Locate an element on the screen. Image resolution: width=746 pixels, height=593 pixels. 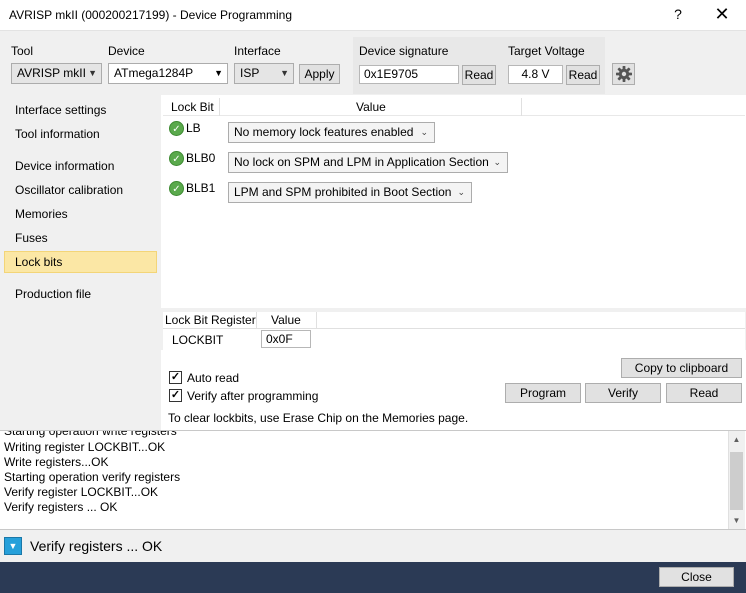
sidebar-item-production-file: Production file is located at coordinates (80, 294).